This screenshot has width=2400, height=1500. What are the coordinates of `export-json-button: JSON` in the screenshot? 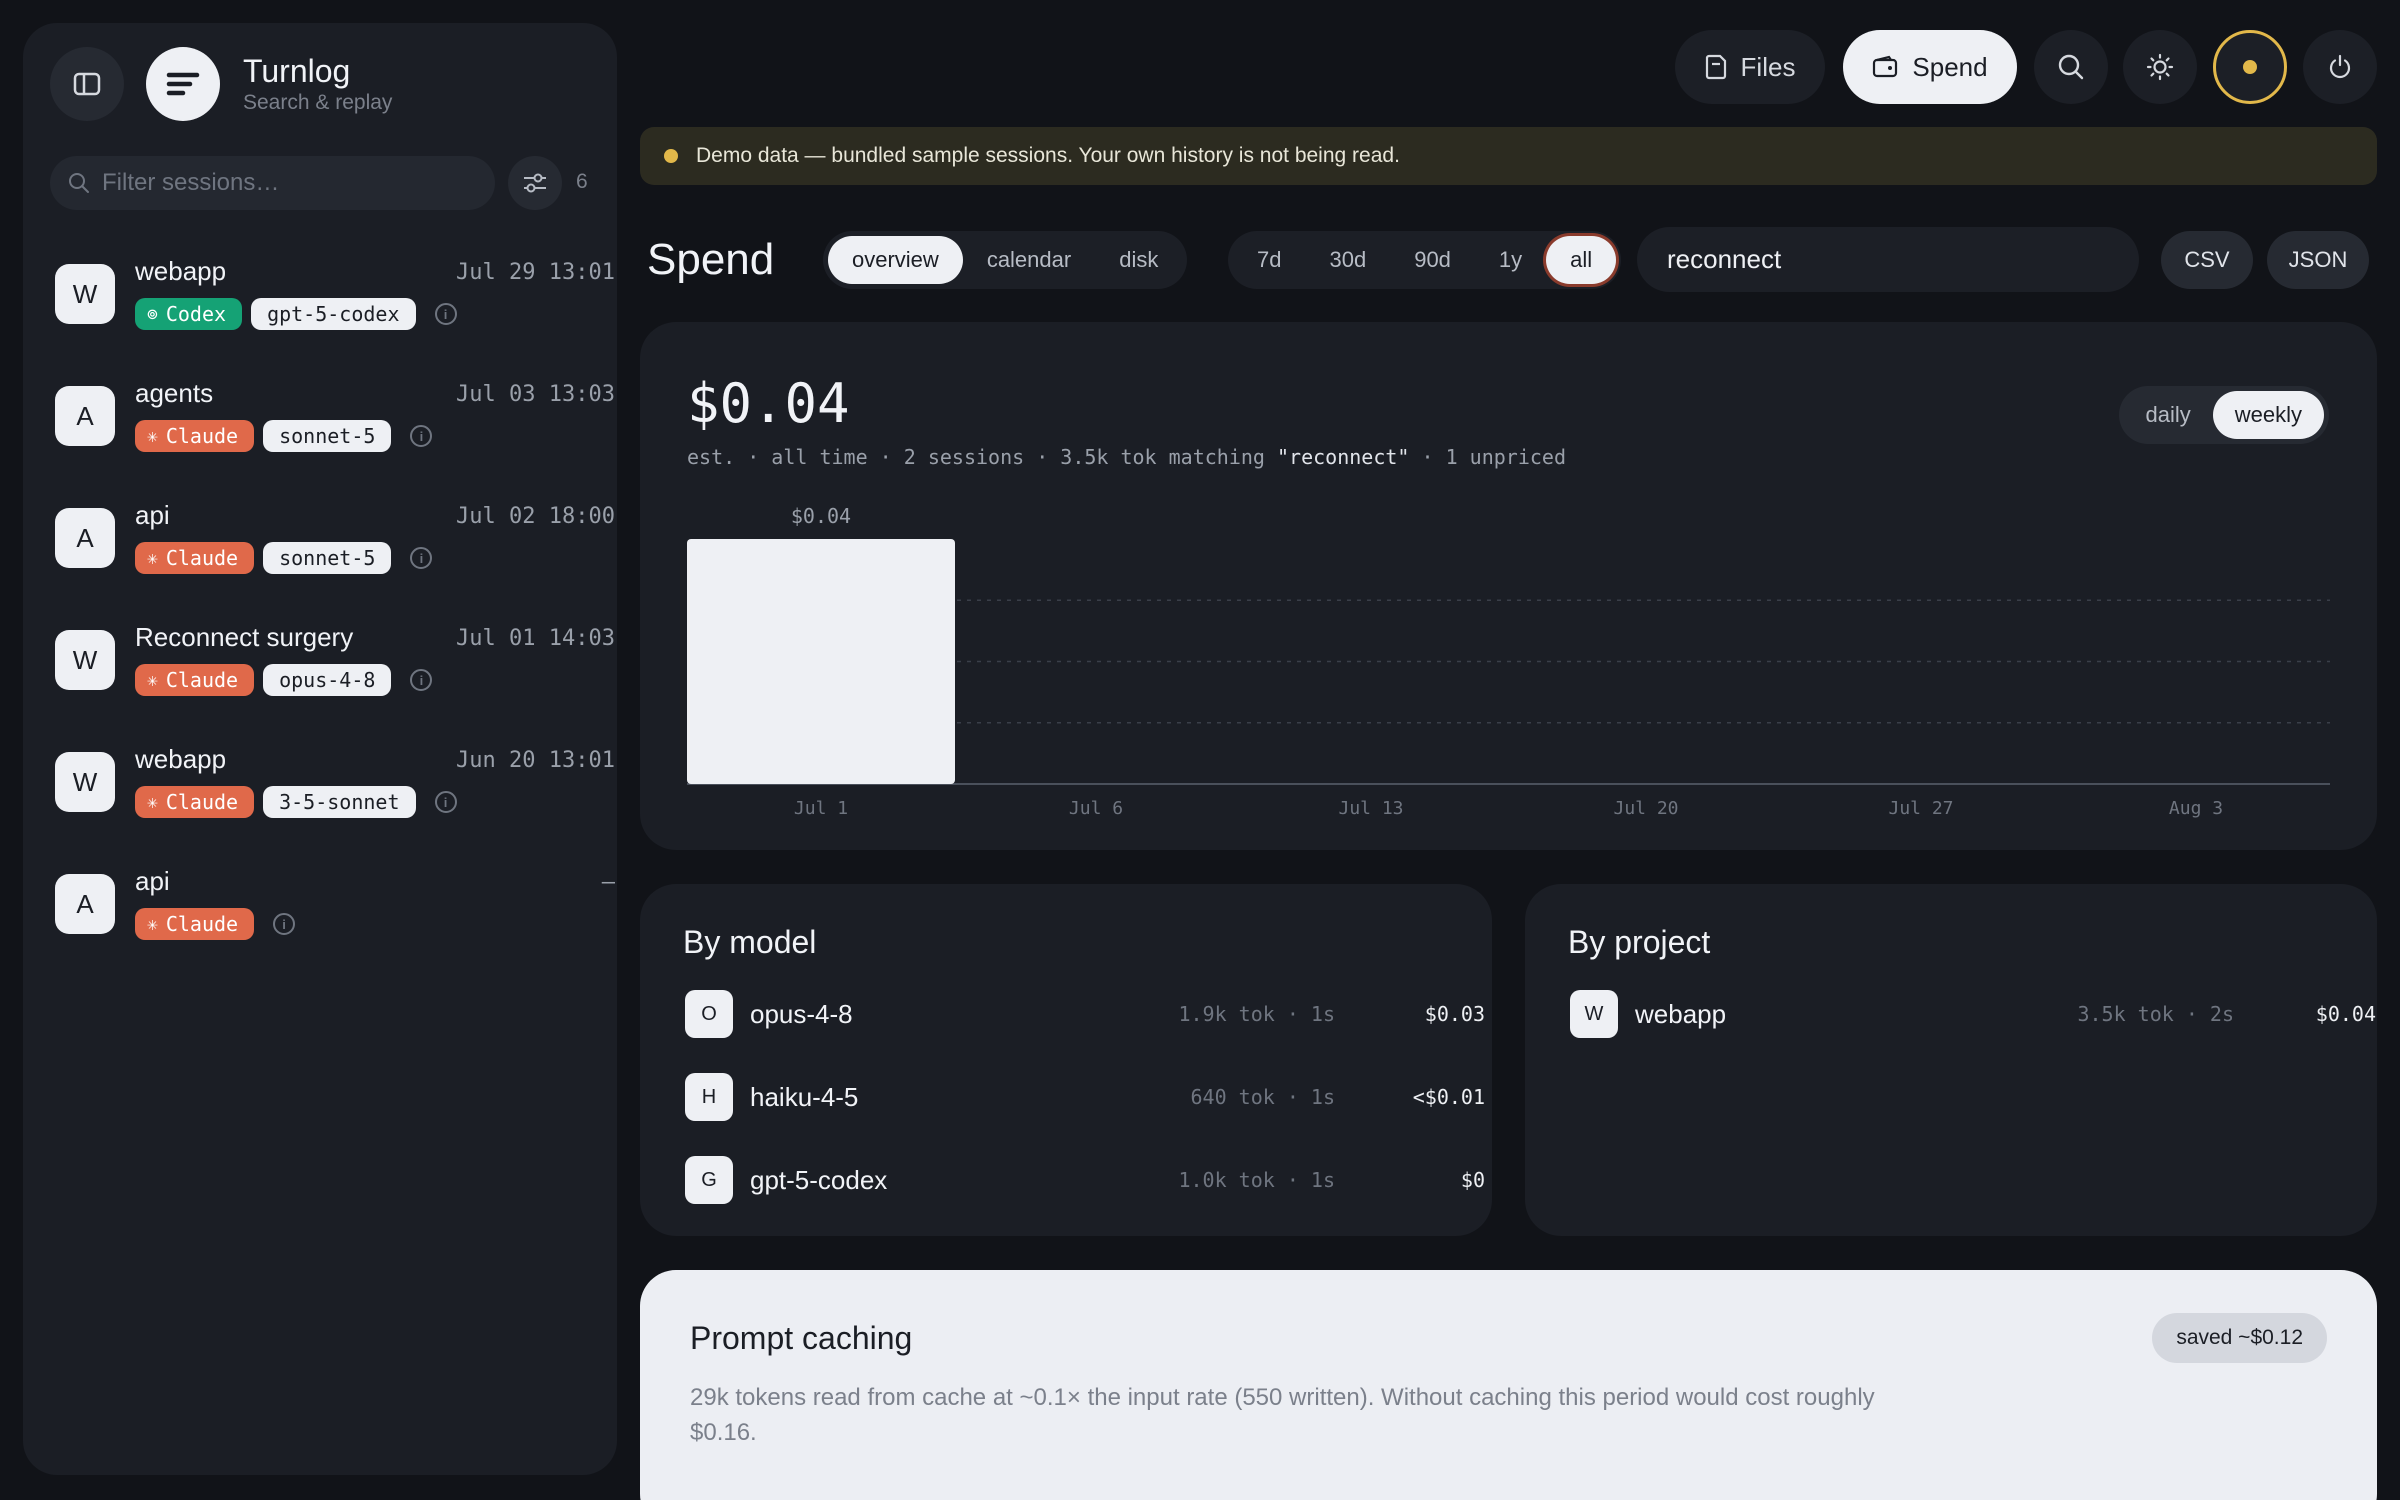 It's located at (2318, 260).